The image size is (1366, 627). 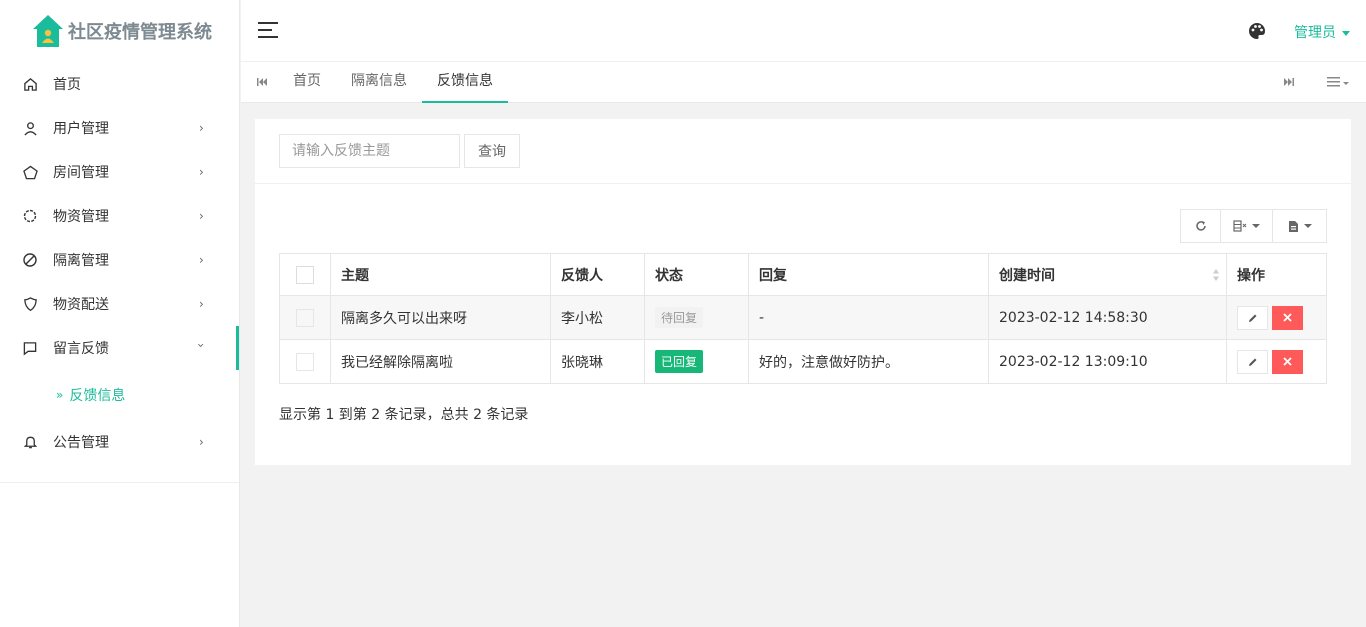 I want to click on tabs-bar: 首页 隔离信息 反馈信息, so click(x=803, y=82).